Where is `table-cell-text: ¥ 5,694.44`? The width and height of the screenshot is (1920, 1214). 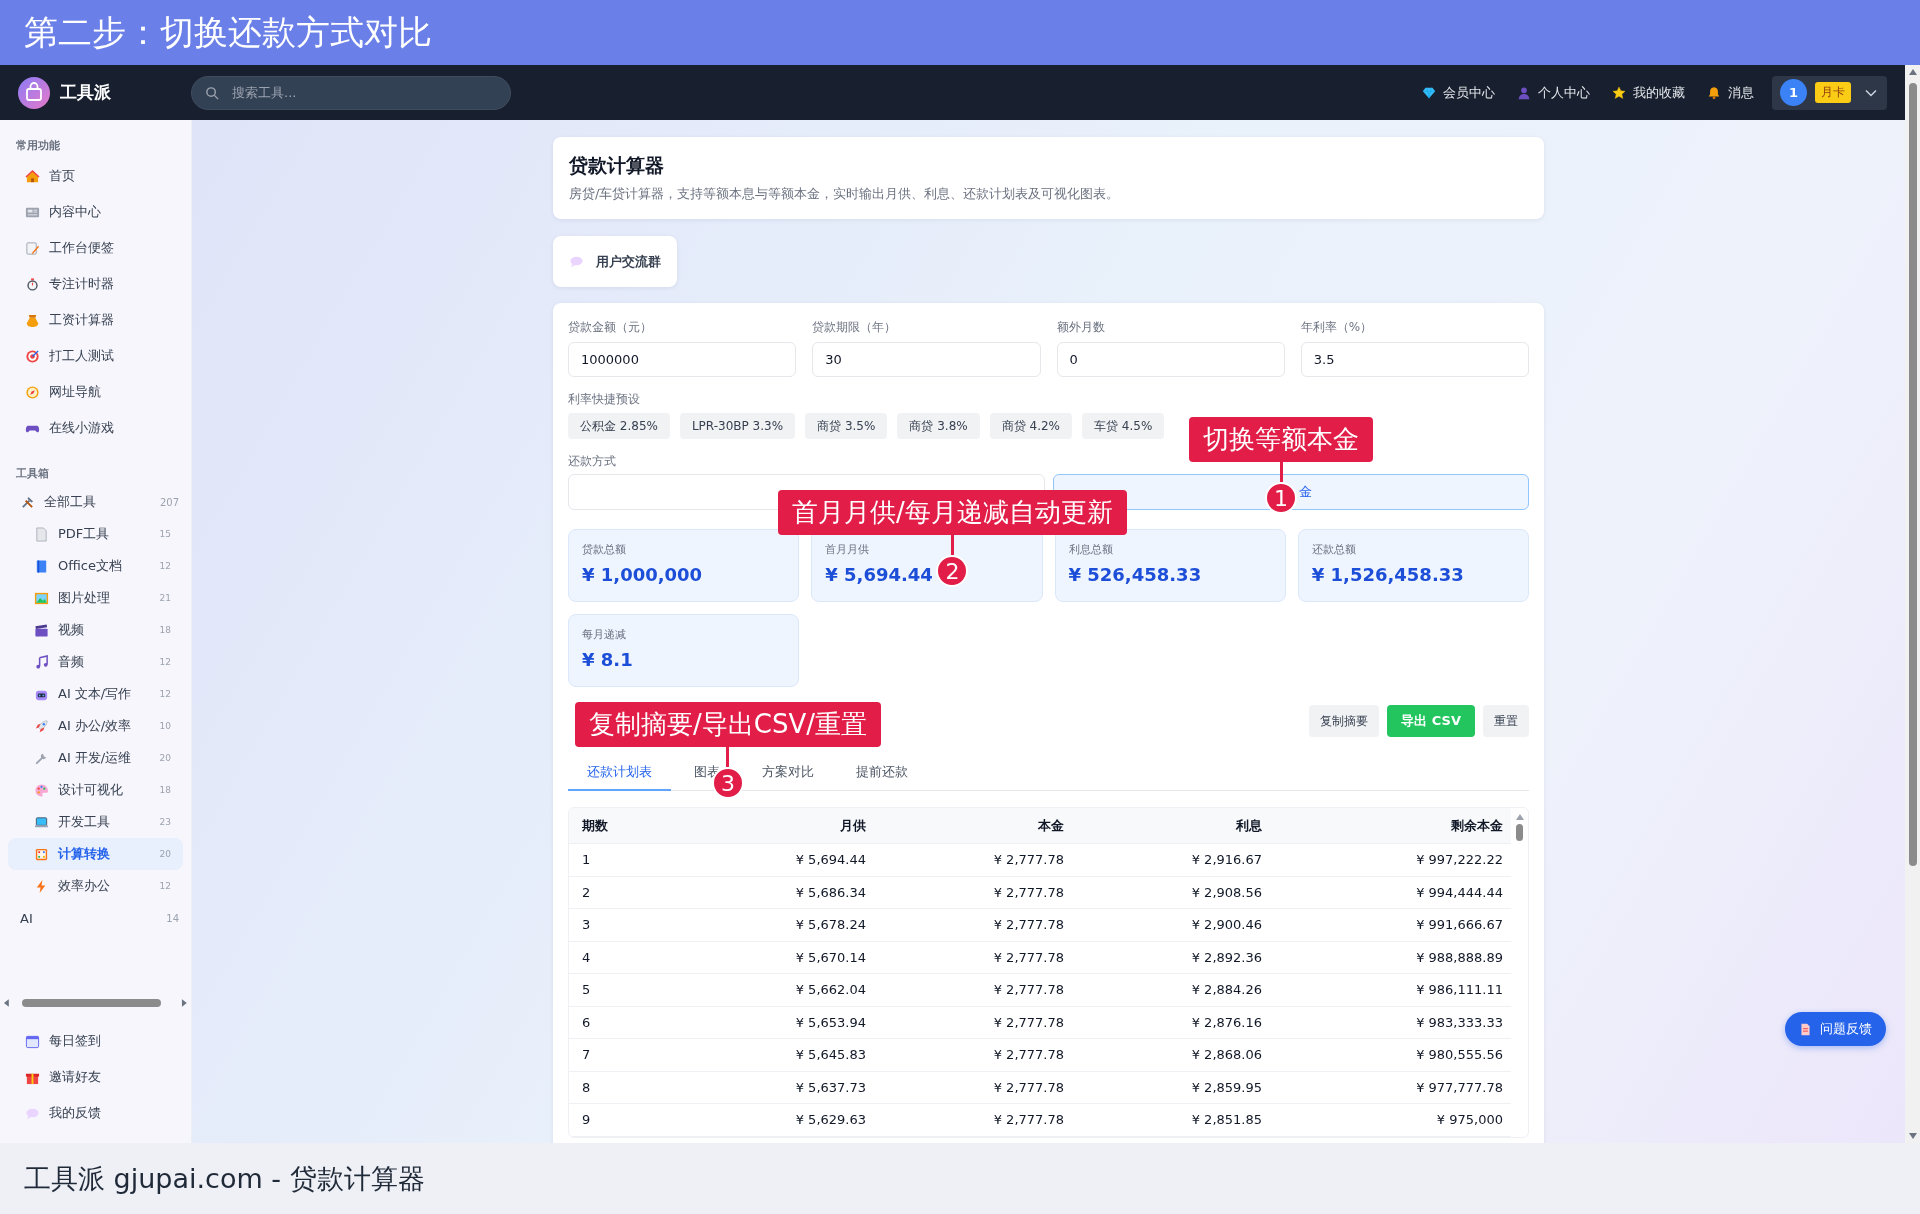
table-cell-text: ¥ 5,694.44 is located at coordinates (830, 860).